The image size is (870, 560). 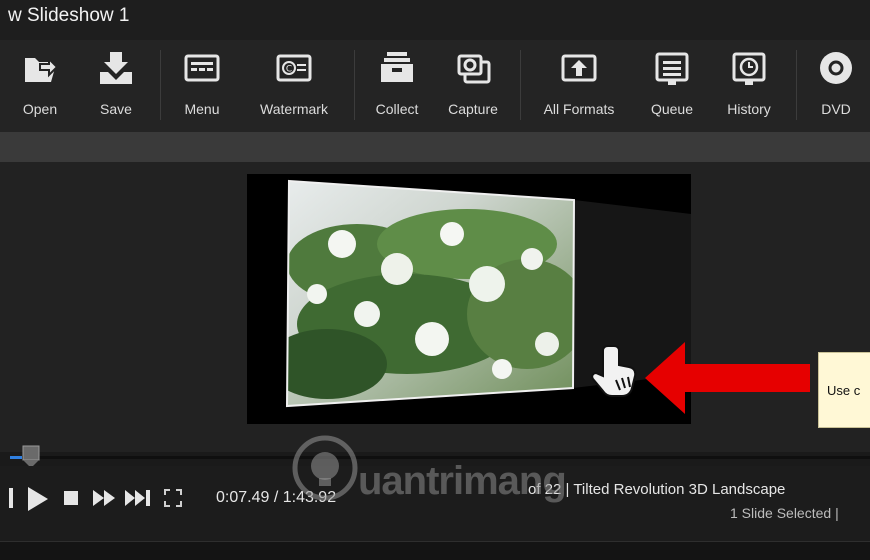 I want to click on bottom-bar, so click(x=435, y=550).